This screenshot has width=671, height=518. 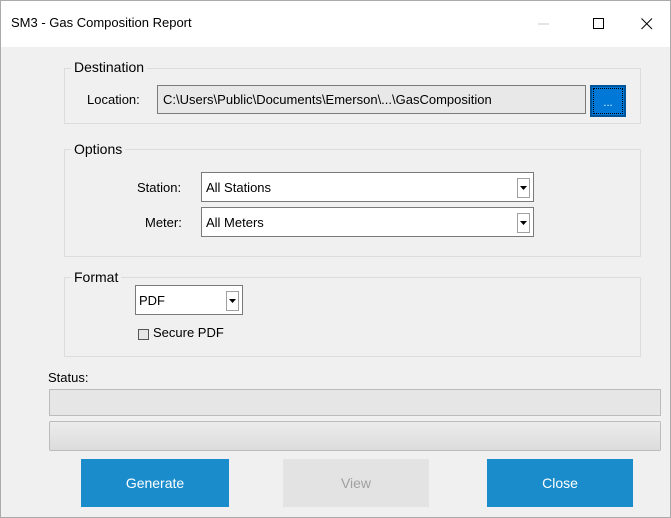 I want to click on progress-bar, so click(x=355, y=436).